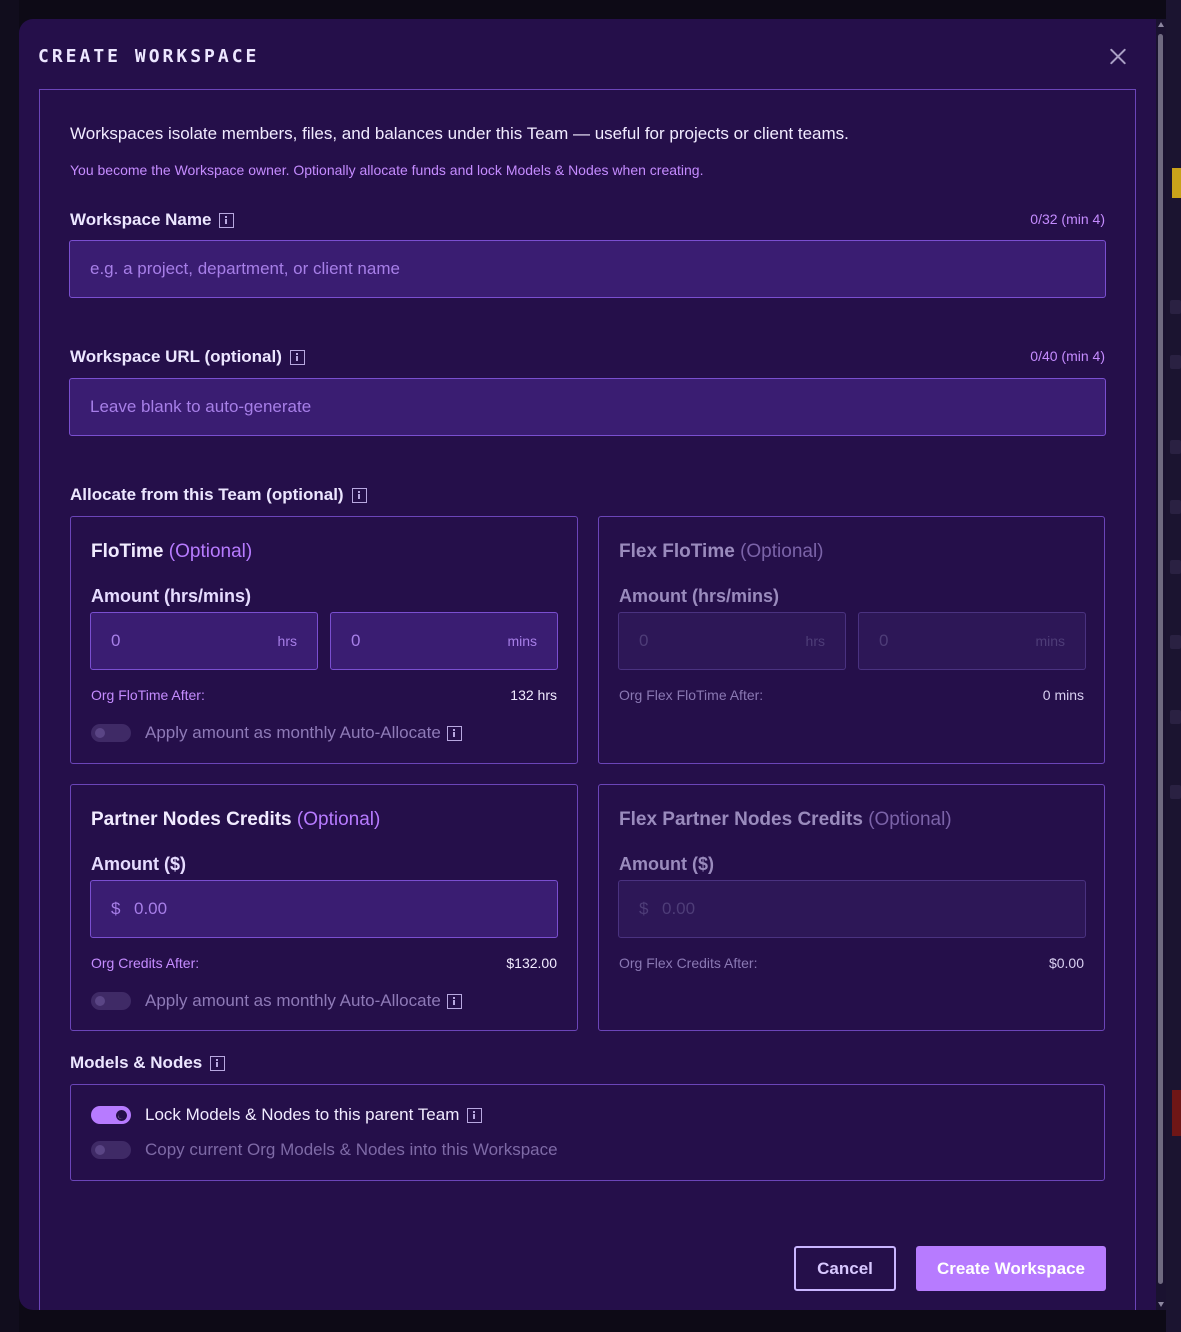 This screenshot has width=1181, height=1332. I want to click on flex-partner-credits-amount-label: Amount ($), so click(666, 864).